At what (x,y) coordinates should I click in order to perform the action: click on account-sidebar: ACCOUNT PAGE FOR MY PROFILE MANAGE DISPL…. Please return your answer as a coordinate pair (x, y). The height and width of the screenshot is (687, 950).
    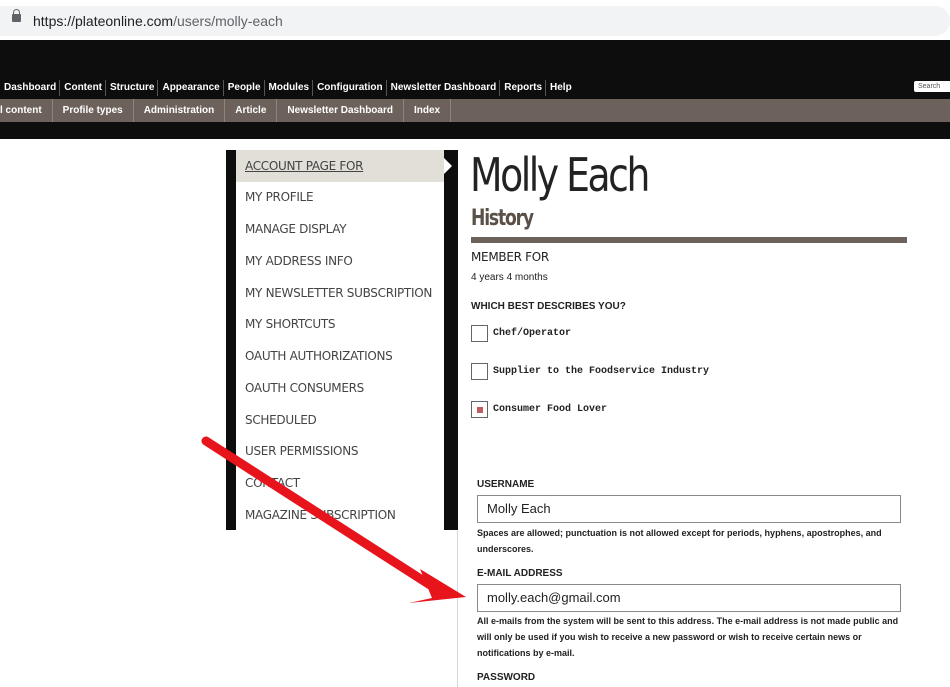
    Looking at the image, I should click on (342, 340).